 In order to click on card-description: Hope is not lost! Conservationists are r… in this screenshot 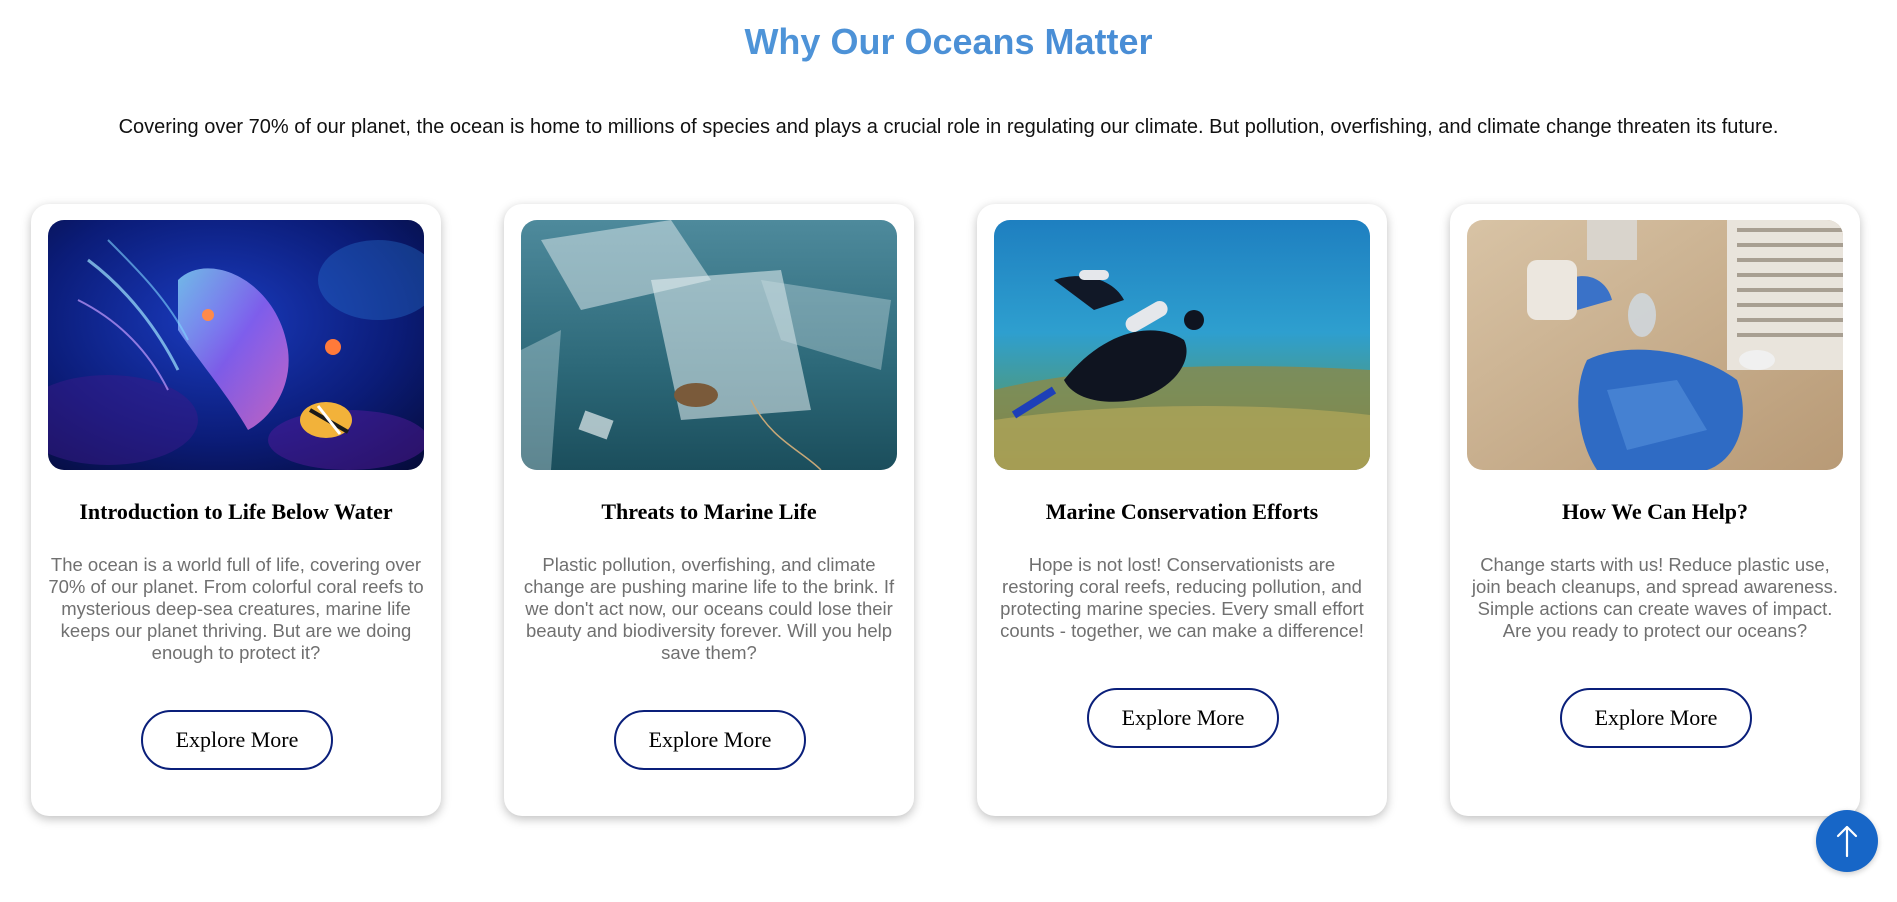, I will do `click(1182, 597)`.